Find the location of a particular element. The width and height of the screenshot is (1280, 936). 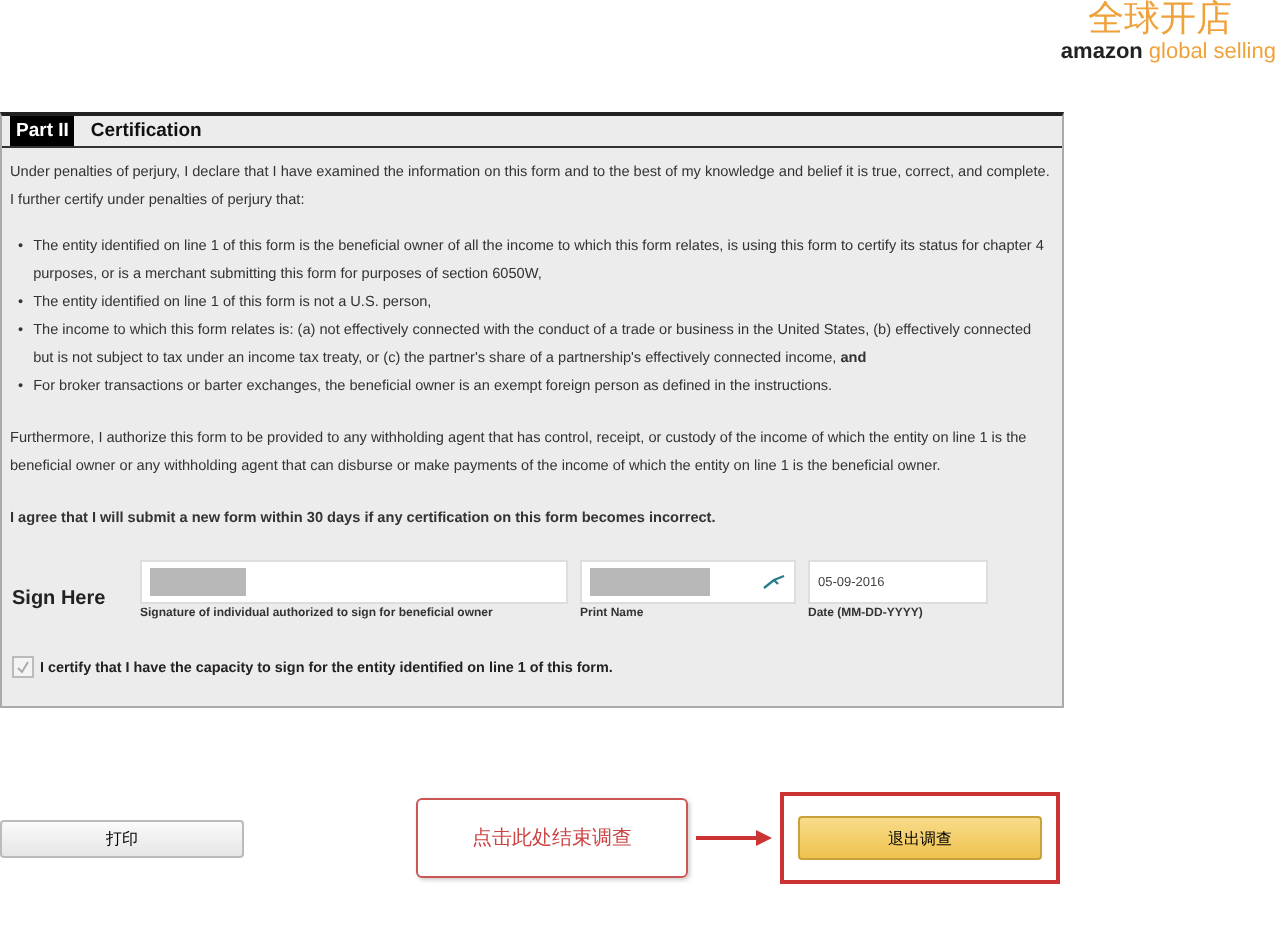

section-title: Certification is located at coordinates (146, 131).